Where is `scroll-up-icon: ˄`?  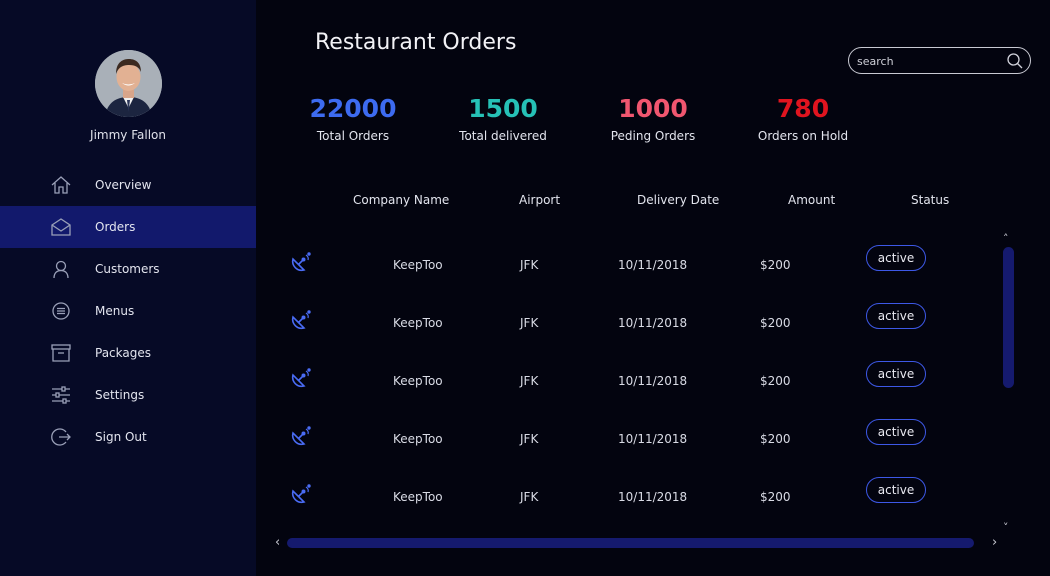
scroll-up-icon: ˄ is located at coordinates (1006, 238).